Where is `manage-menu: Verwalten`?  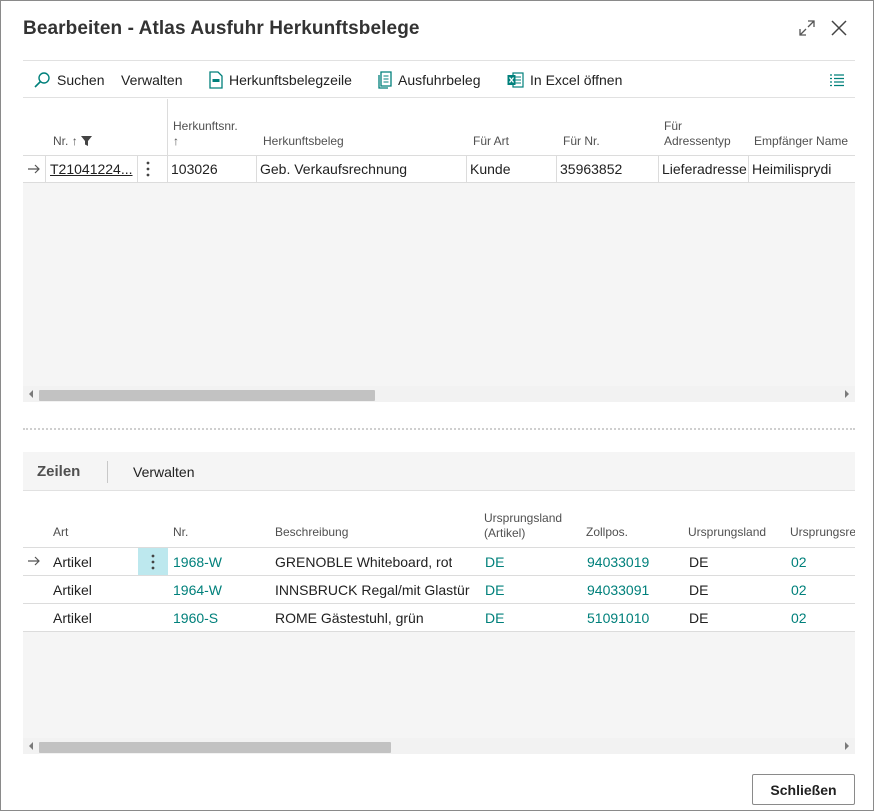
manage-menu: Verwalten is located at coordinates (151, 80).